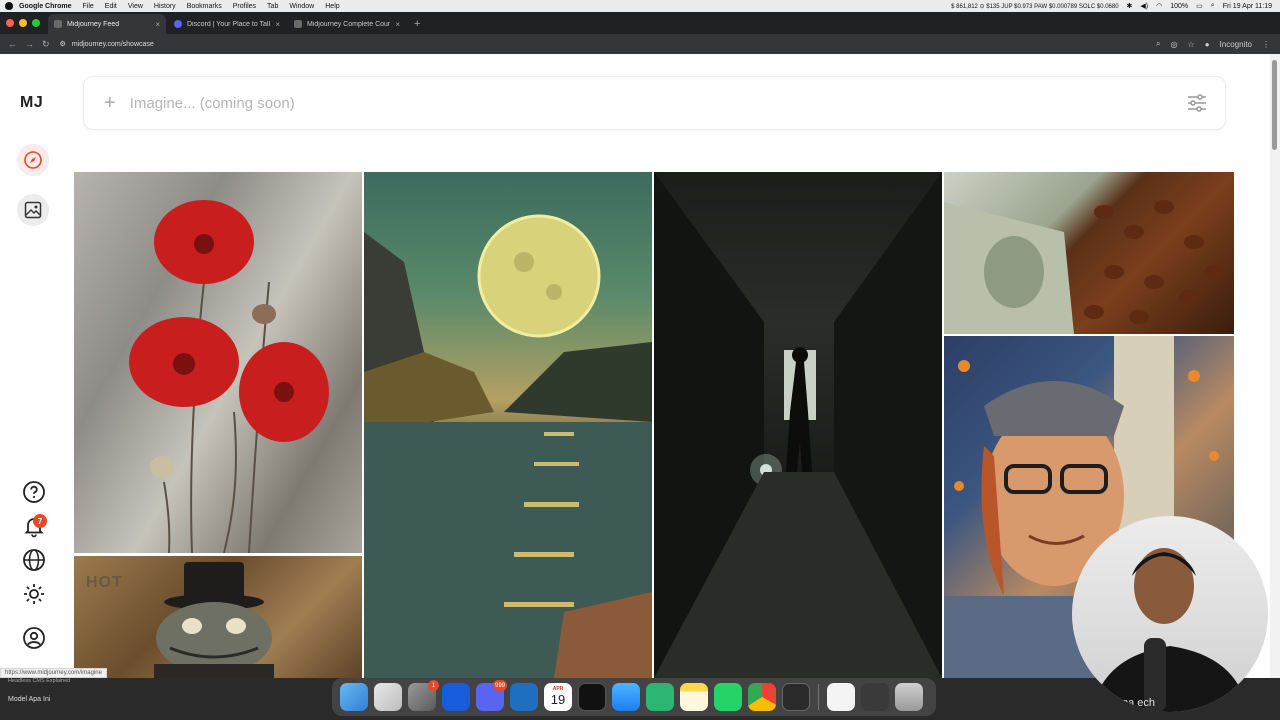  Describe the element at coordinates (491, 695) in the screenshot. I see `discord-icon: 999` at that location.